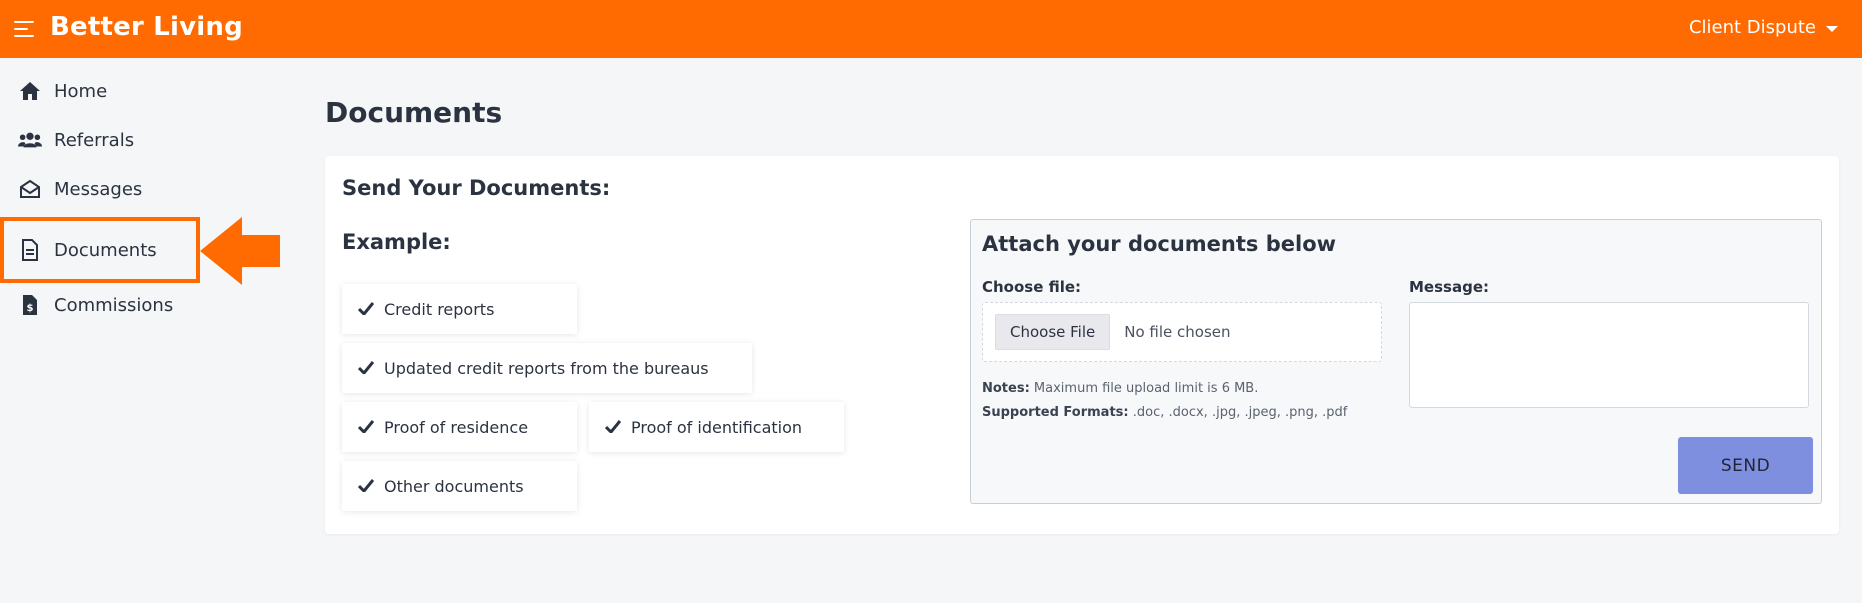 This screenshot has width=1862, height=603. Describe the element at coordinates (114, 305) in the screenshot. I see `sidebar-item-label: Commissions` at that location.